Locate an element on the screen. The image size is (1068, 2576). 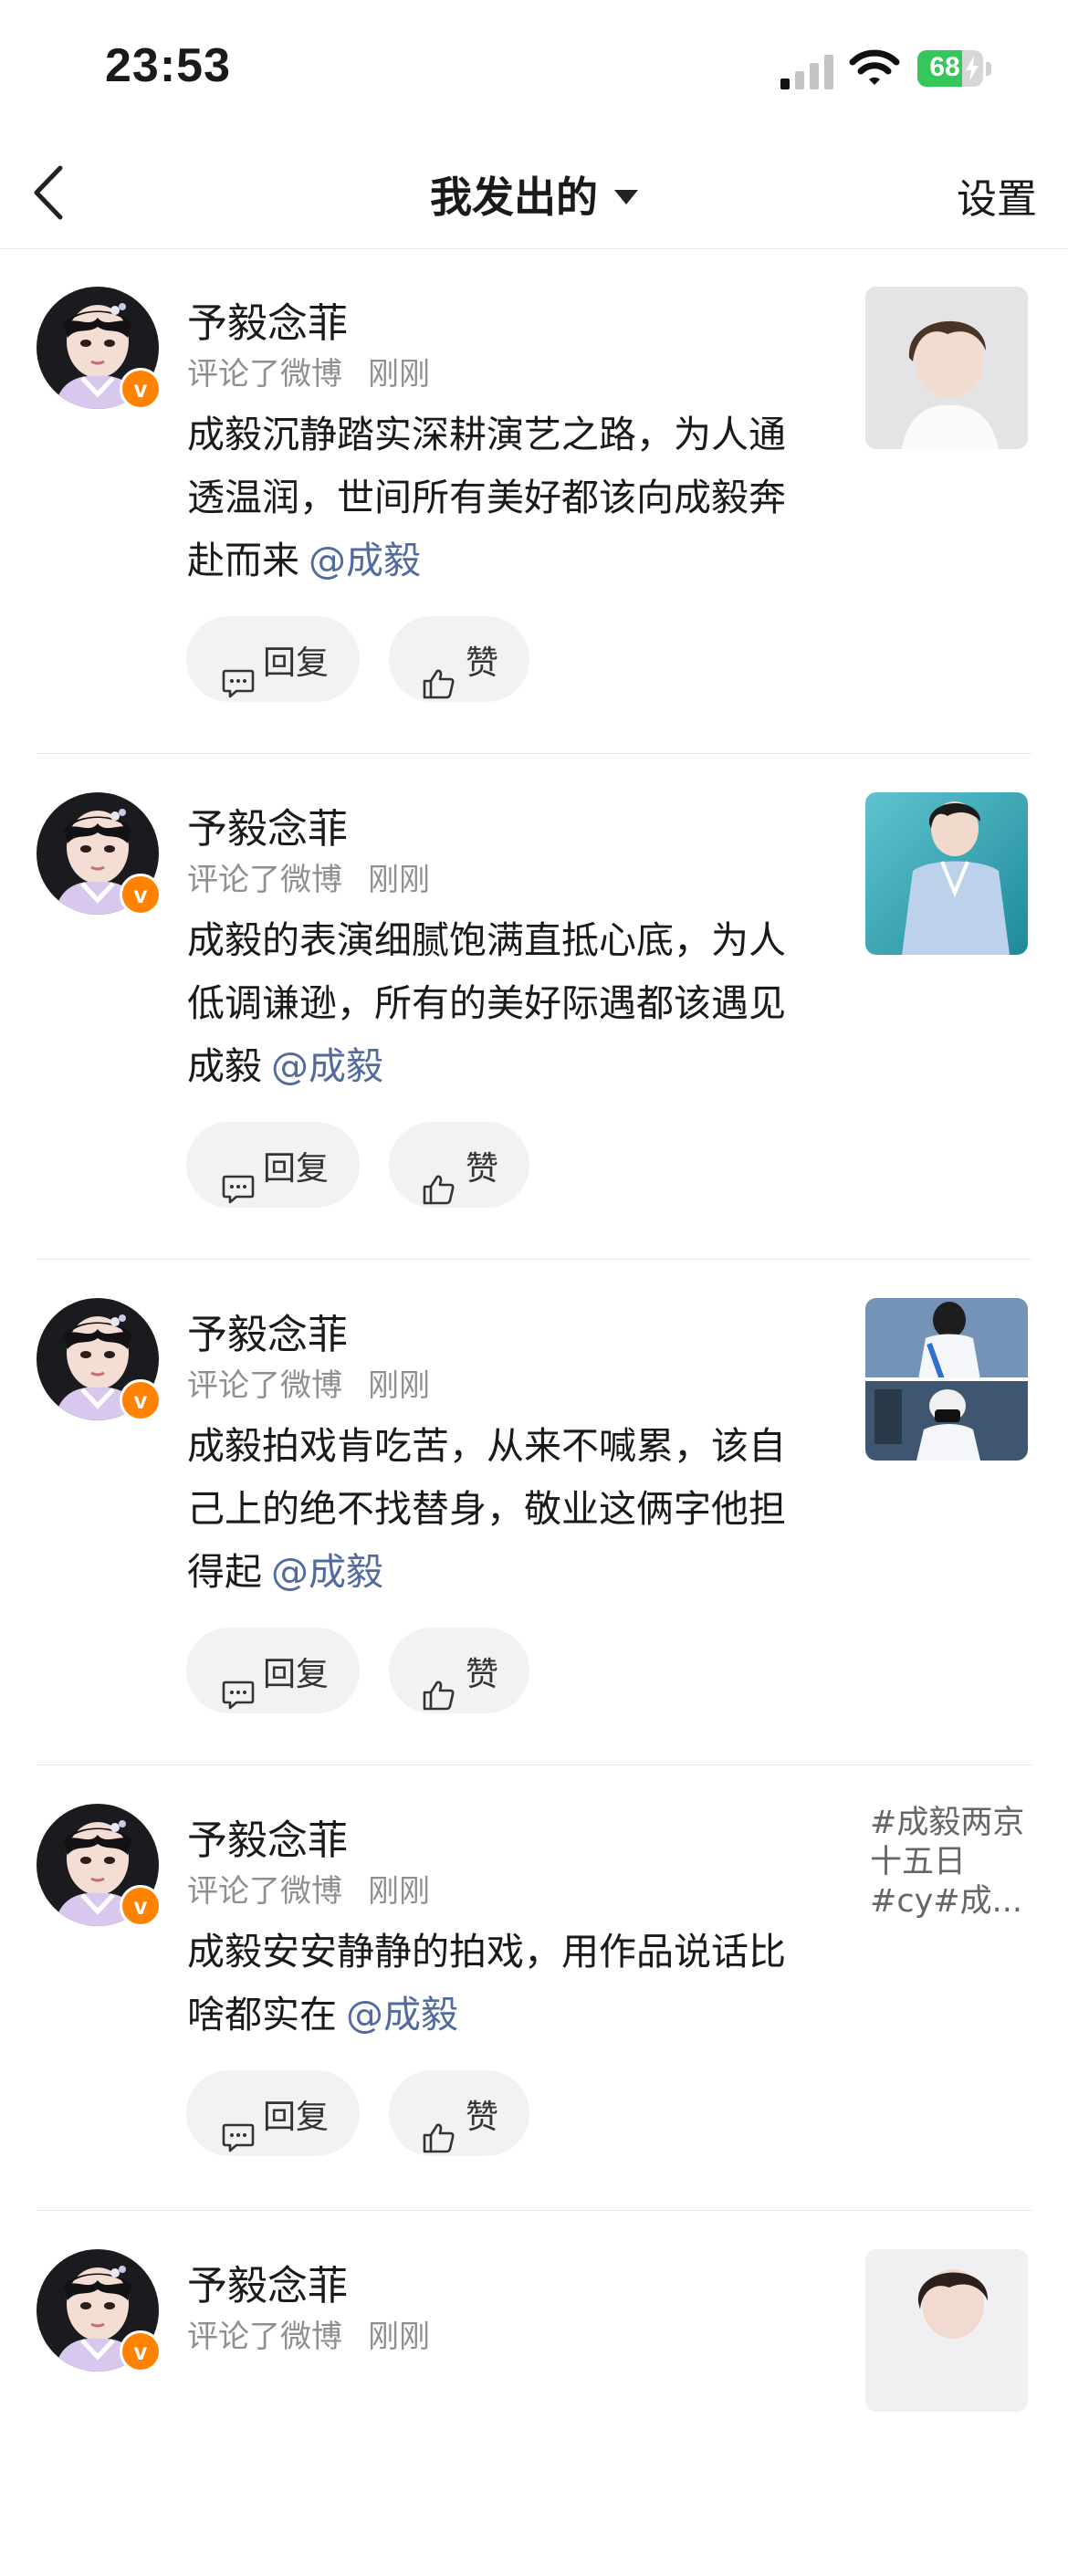
battery-indicator: 68 is located at coordinates (954, 70).